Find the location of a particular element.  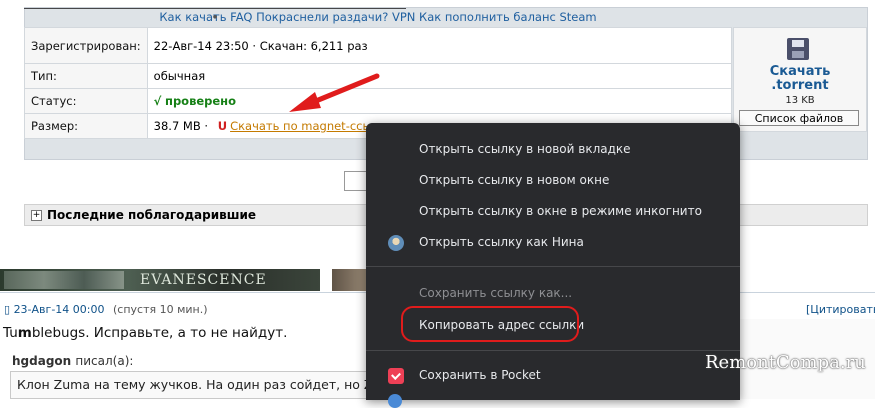

menu-item-open-as-profile: Открыть ссылку как Нина is located at coordinates (553, 242).